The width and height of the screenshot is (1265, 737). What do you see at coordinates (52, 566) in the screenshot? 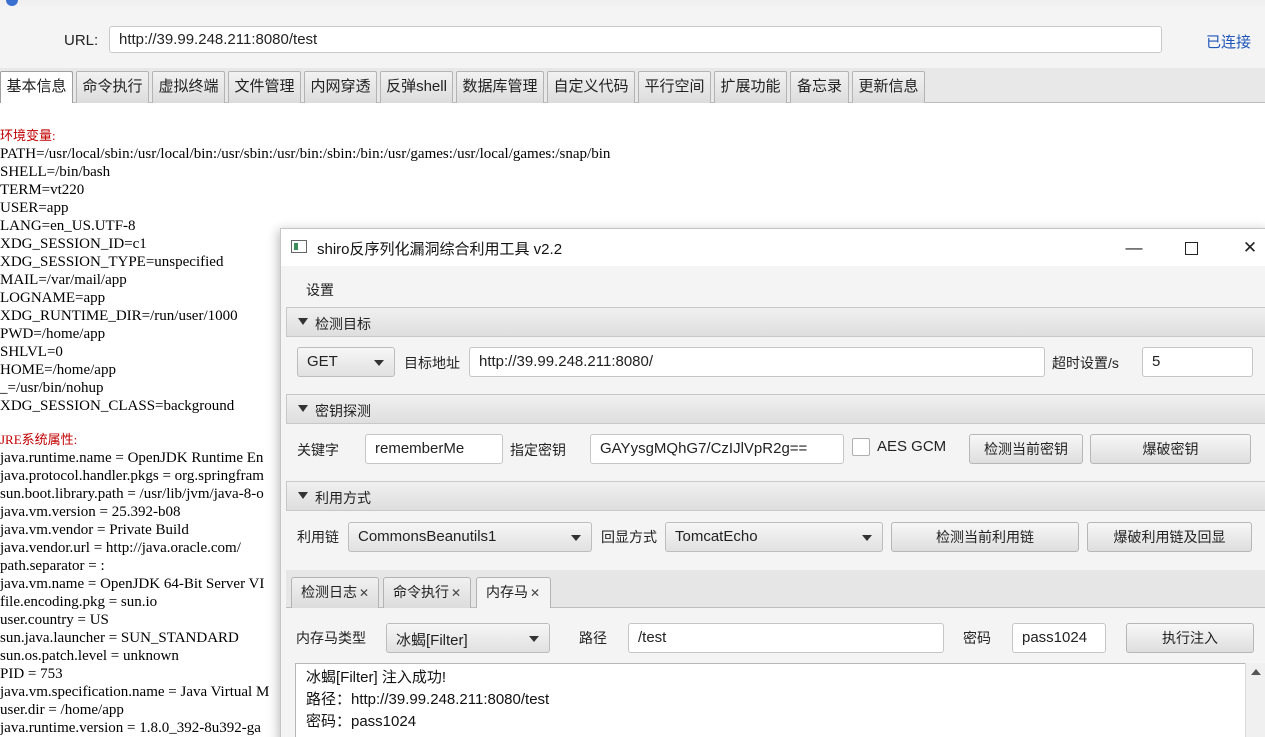
I see `env-line: path.separator = :` at bounding box center [52, 566].